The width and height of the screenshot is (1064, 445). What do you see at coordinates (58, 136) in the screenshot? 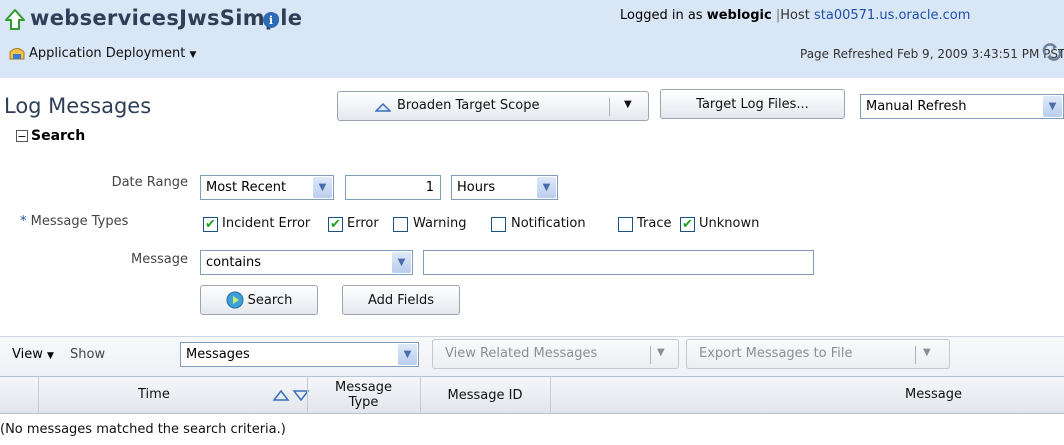
I see `search-section-title: Search` at bounding box center [58, 136].